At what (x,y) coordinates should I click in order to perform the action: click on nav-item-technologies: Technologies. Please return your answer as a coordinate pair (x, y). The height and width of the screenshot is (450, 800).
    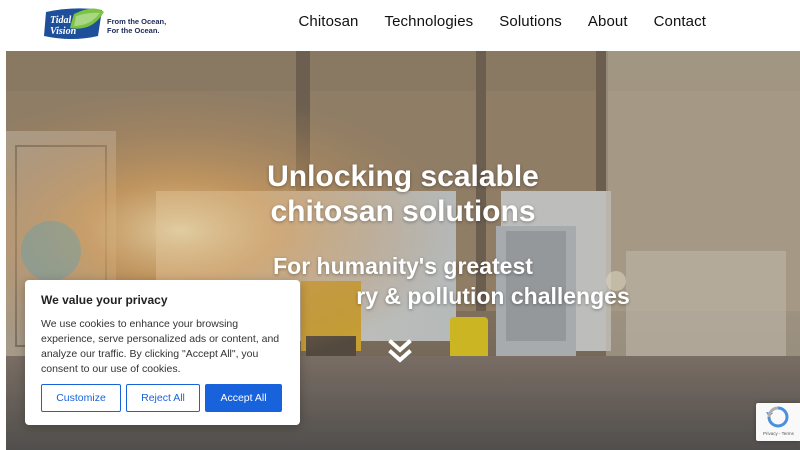
    Looking at the image, I should click on (429, 21).